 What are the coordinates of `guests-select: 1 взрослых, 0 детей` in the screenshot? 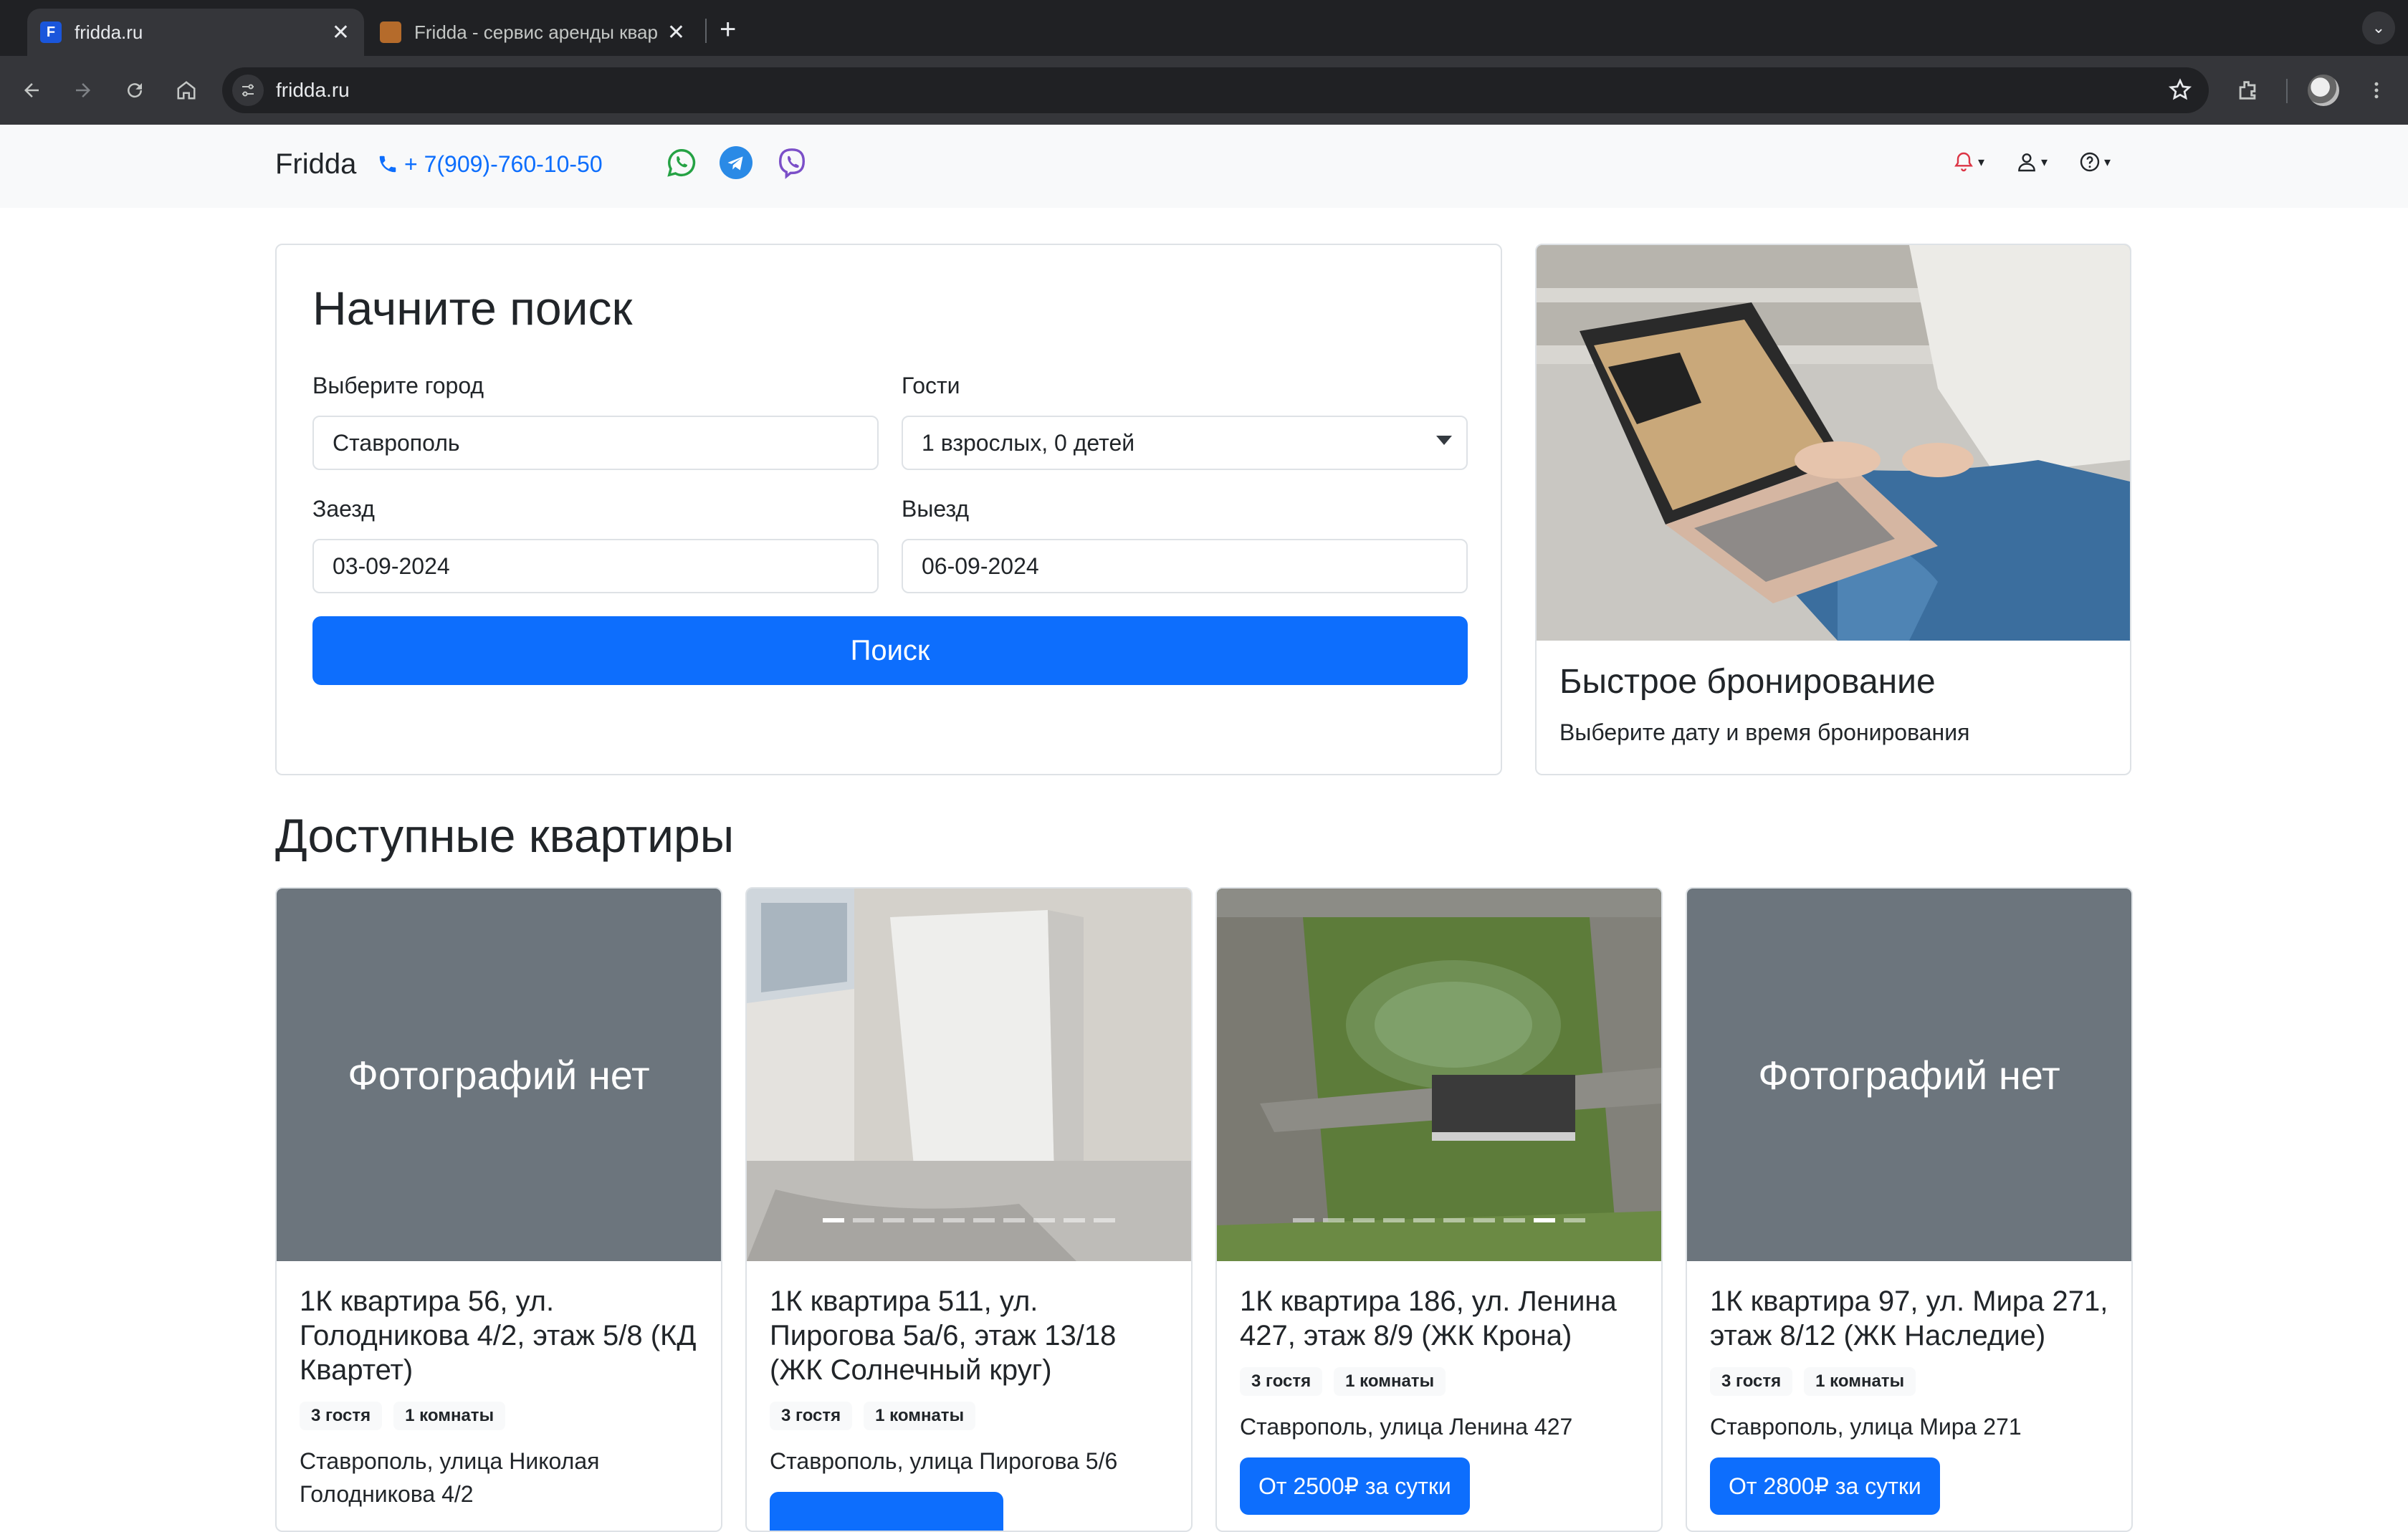 It's located at (1185, 443).